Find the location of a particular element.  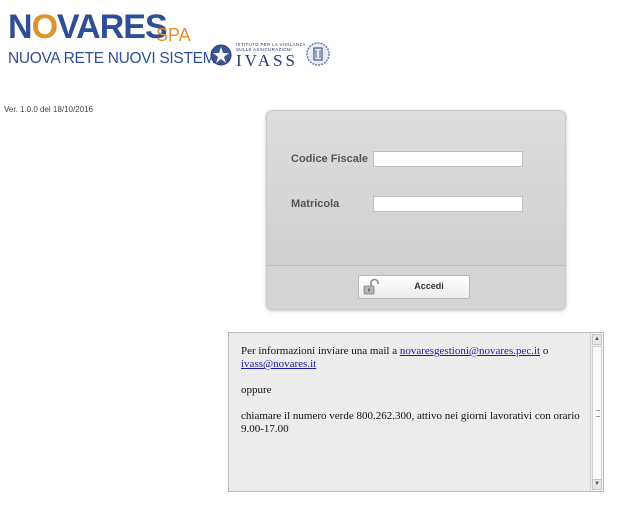

scroll-thumb is located at coordinates (597, 413).